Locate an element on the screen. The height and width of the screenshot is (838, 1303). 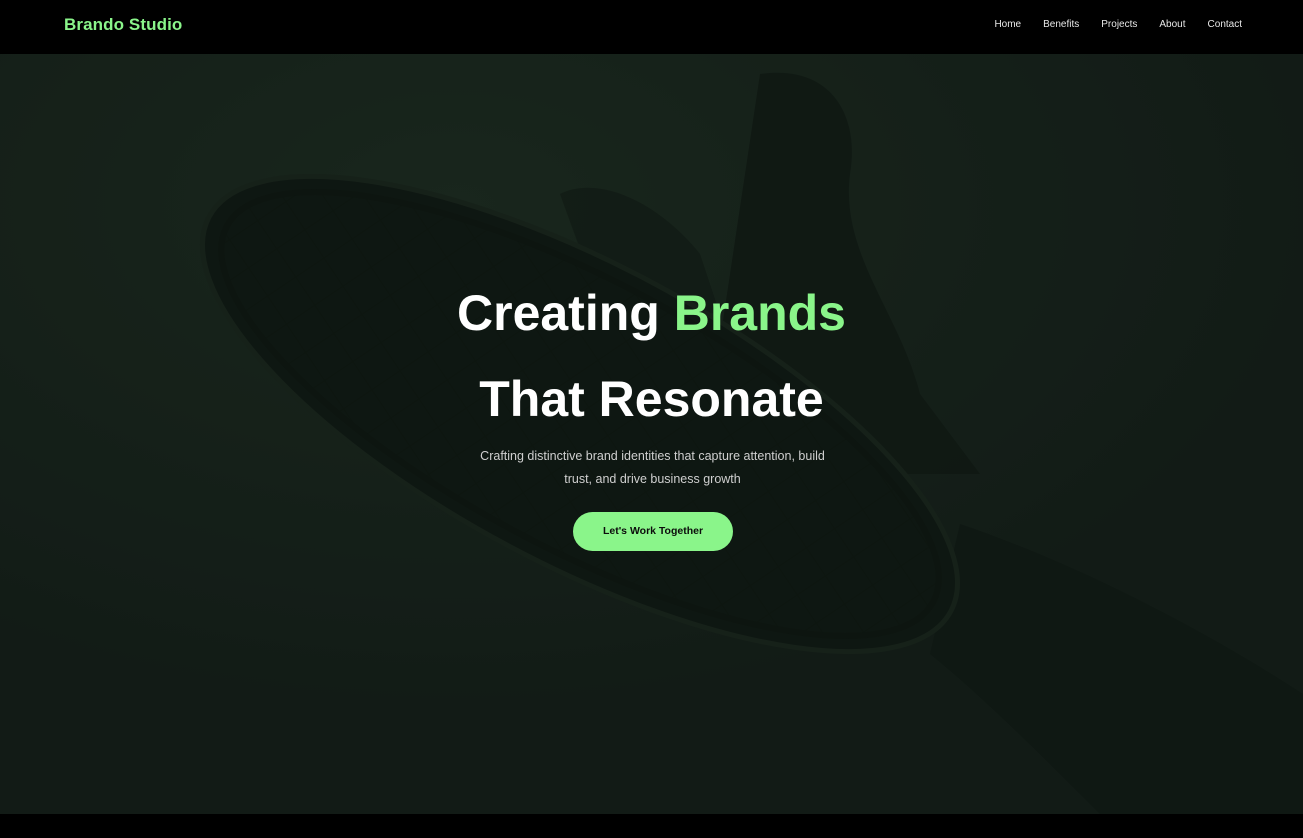
nav-benefits: Benefits is located at coordinates (1061, 24).